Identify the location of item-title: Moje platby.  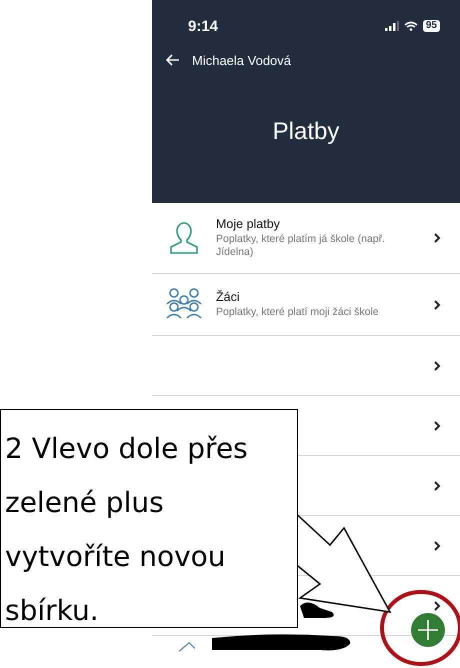
(248, 224).